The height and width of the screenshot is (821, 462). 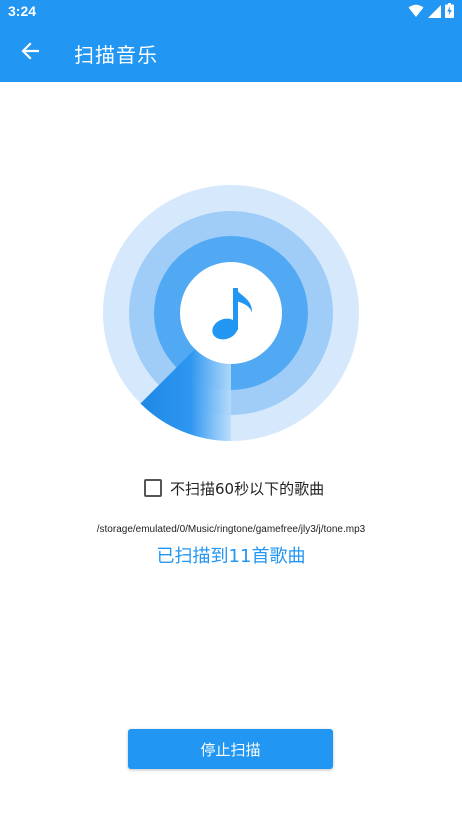 I want to click on checkbox-box, so click(x=153, y=488).